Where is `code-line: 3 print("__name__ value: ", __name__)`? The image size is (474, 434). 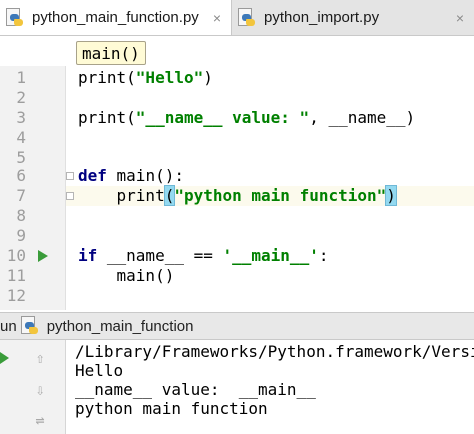
code-line: 3 print("__name__ value: ", __name__) is located at coordinates (237, 118).